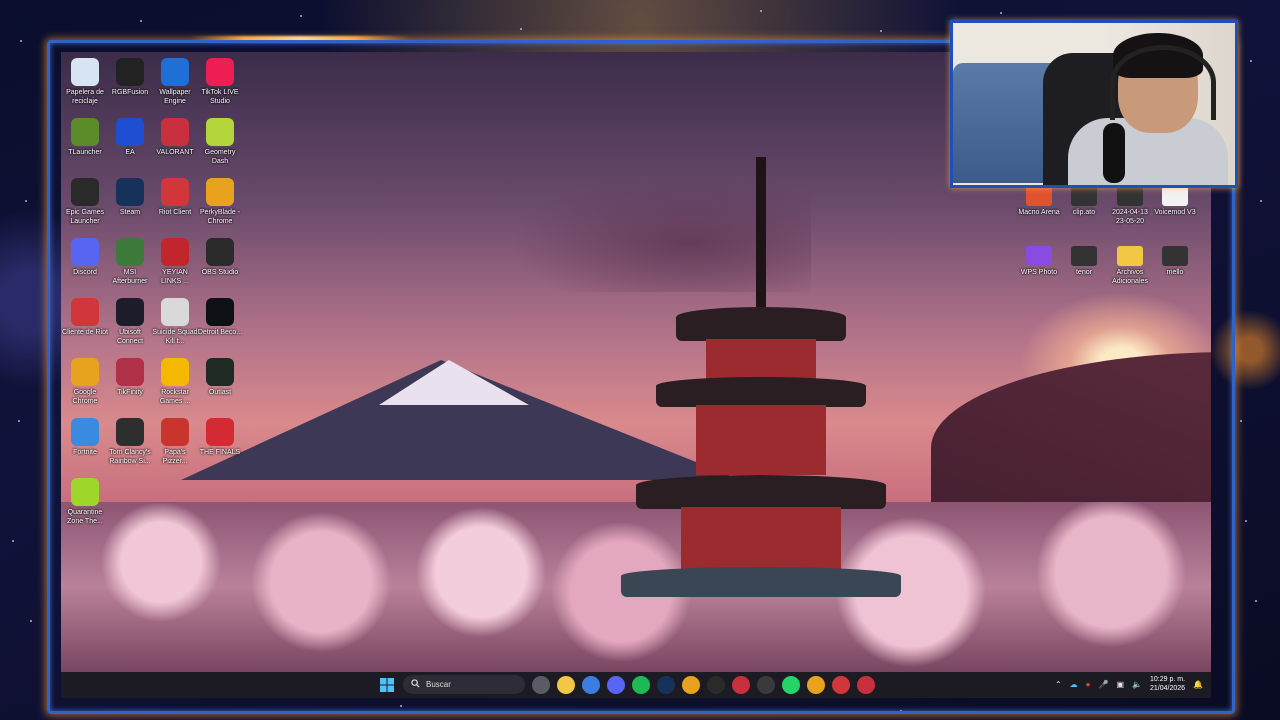 The height and width of the screenshot is (720, 1280). Describe the element at coordinates (85, 452) in the screenshot. I see `desktop-shortcut-label: Fortnite` at that location.